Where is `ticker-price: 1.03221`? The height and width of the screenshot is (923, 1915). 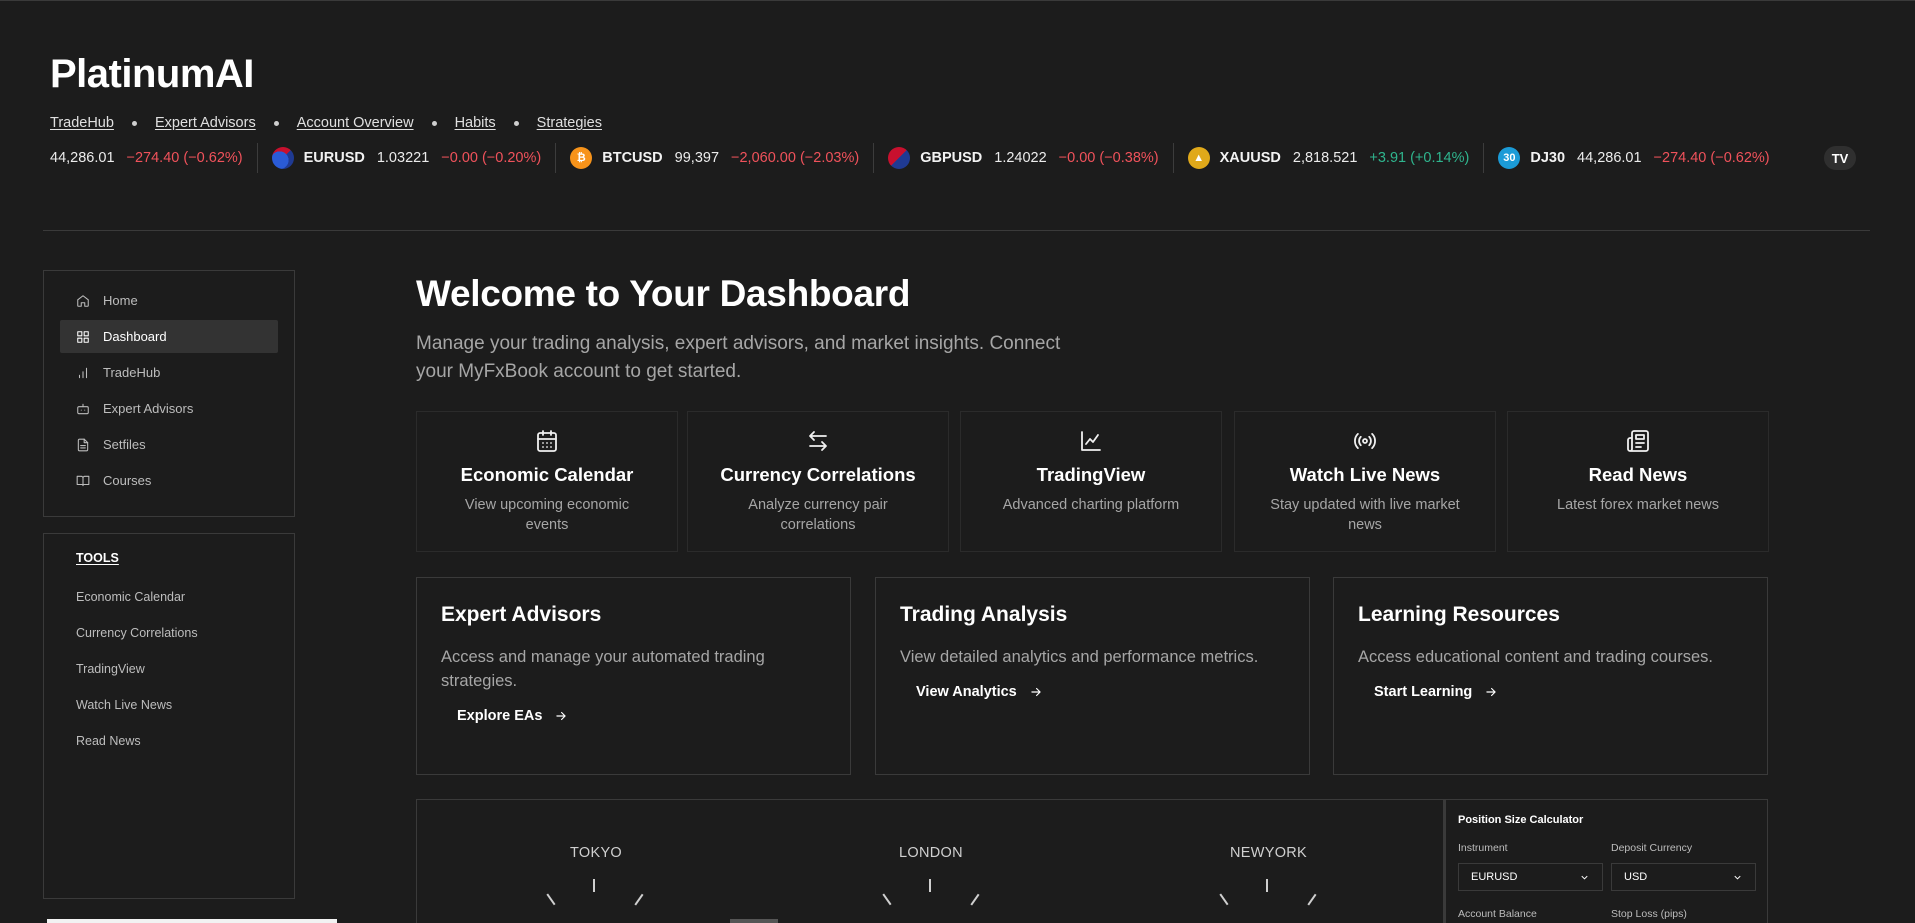 ticker-price: 1.03221 is located at coordinates (403, 158).